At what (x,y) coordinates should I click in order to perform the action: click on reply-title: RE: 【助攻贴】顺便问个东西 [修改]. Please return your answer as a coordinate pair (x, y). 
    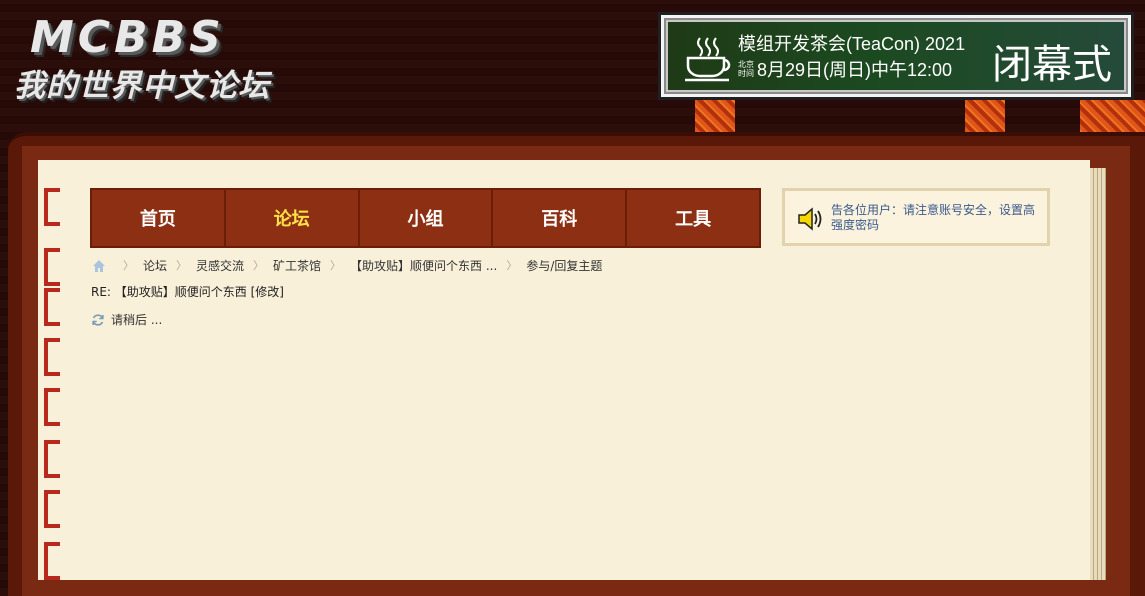
    Looking at the image, I should click on (187, 292).